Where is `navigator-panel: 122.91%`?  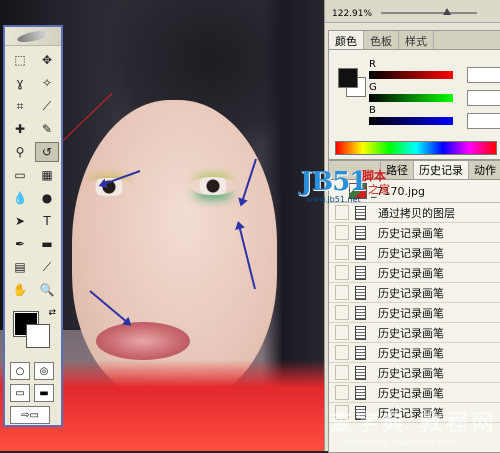
navigator-panel: 122.91% is located at coordinates (412, 11).